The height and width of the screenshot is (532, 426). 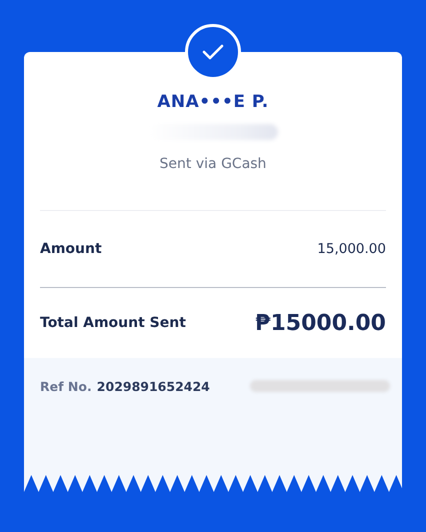 I want to click on amount-label: Amount, so click(x=71, y=249).